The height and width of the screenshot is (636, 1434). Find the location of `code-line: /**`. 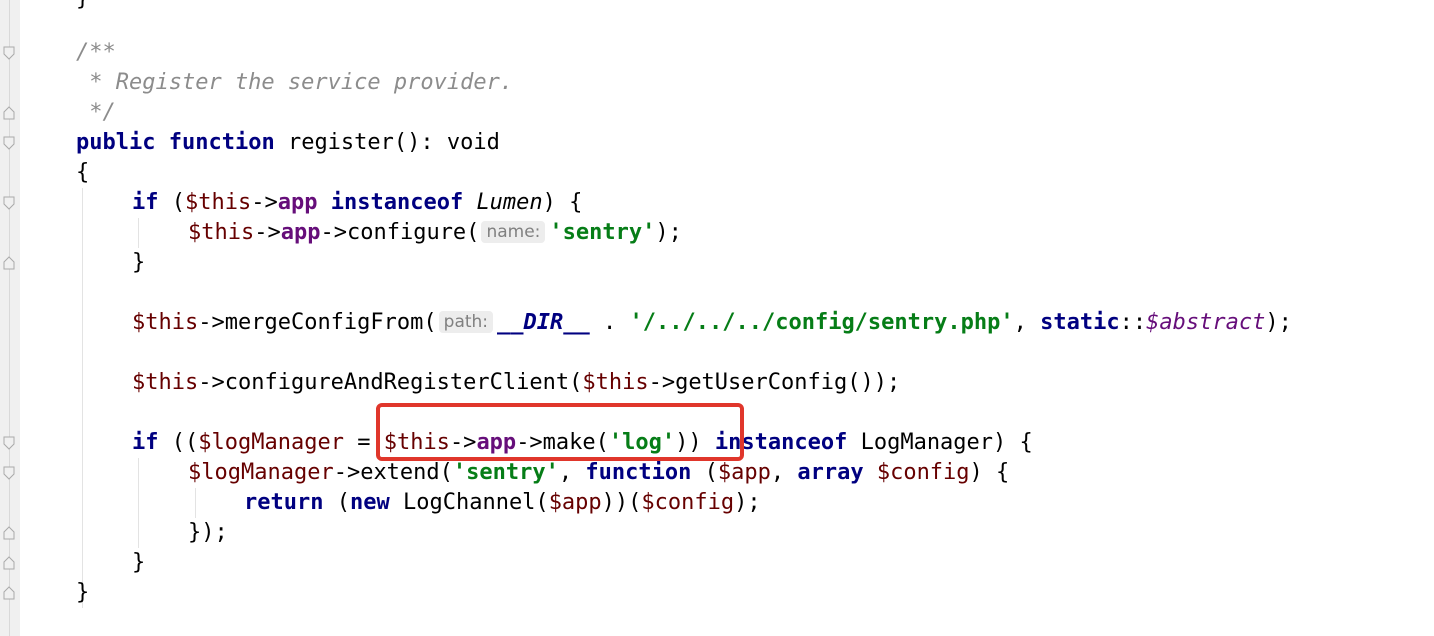

code-line: /** is located at coordinates (96, 53).